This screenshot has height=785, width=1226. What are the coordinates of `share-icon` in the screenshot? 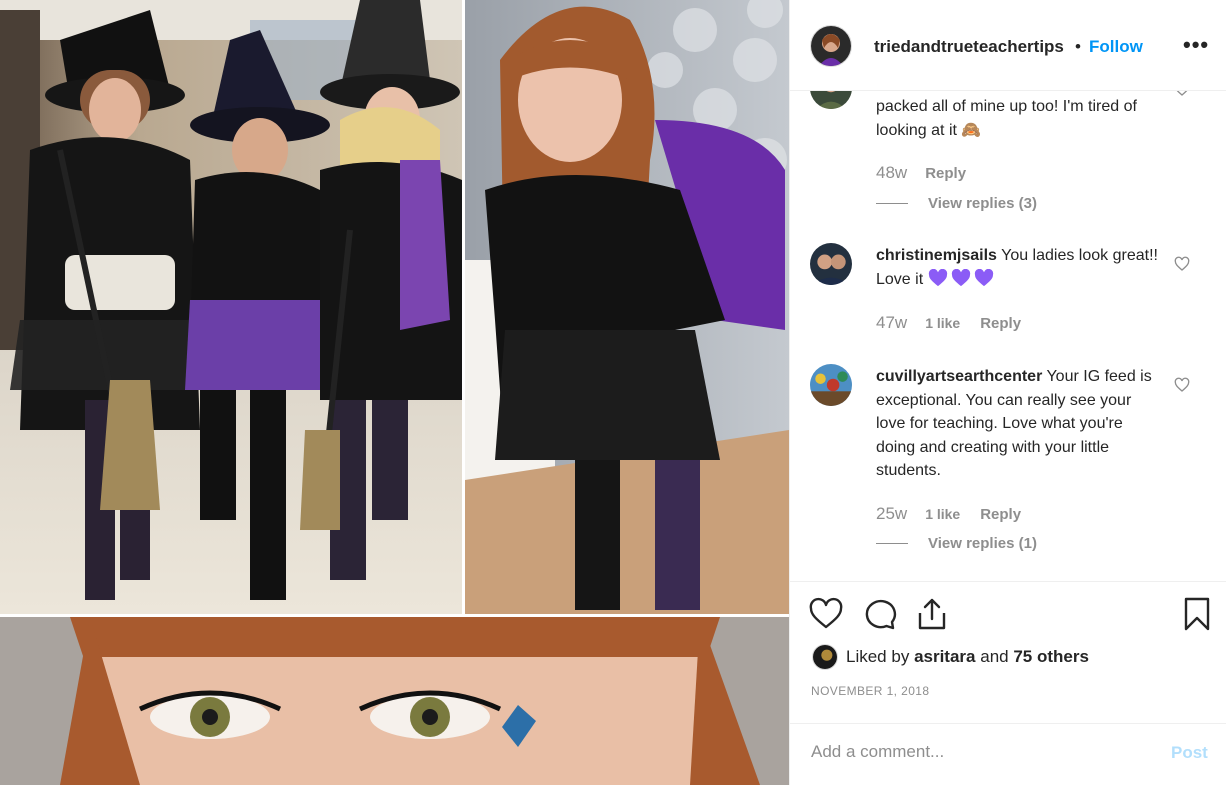 It's located at (932, 614).